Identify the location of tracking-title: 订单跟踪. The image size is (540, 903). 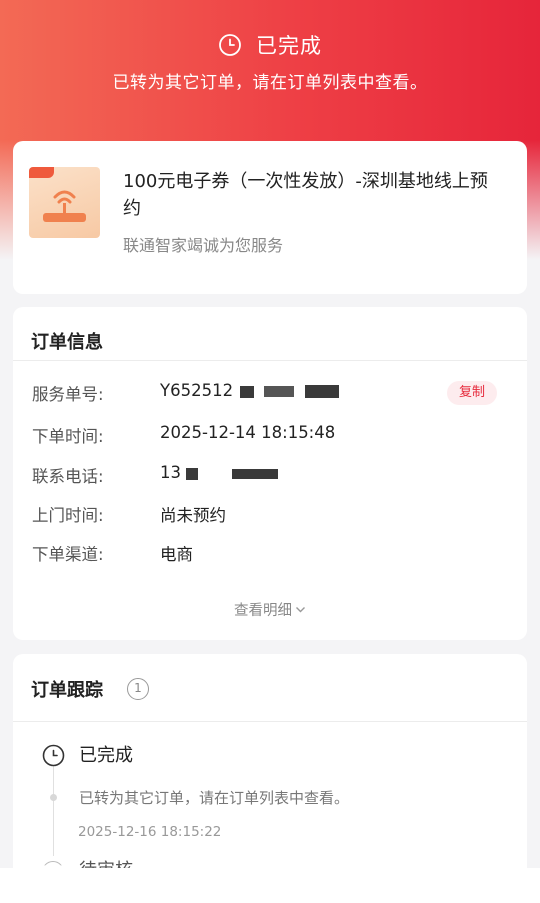
(67, 690).